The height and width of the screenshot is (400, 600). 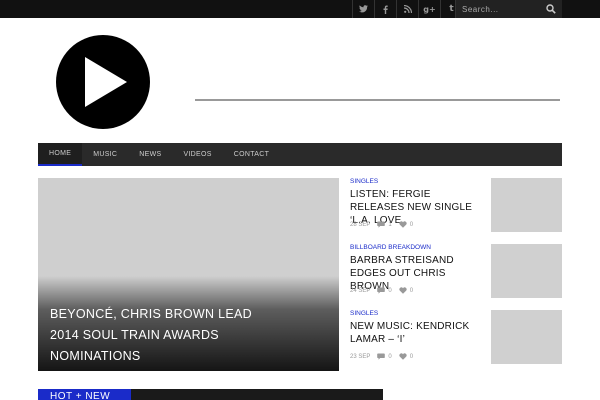 What do you see at coordinates (390, 247) in the screenshot?
I see `post-category: BILLBOARD BREAKDOWN` at bounding box center [390, 247].